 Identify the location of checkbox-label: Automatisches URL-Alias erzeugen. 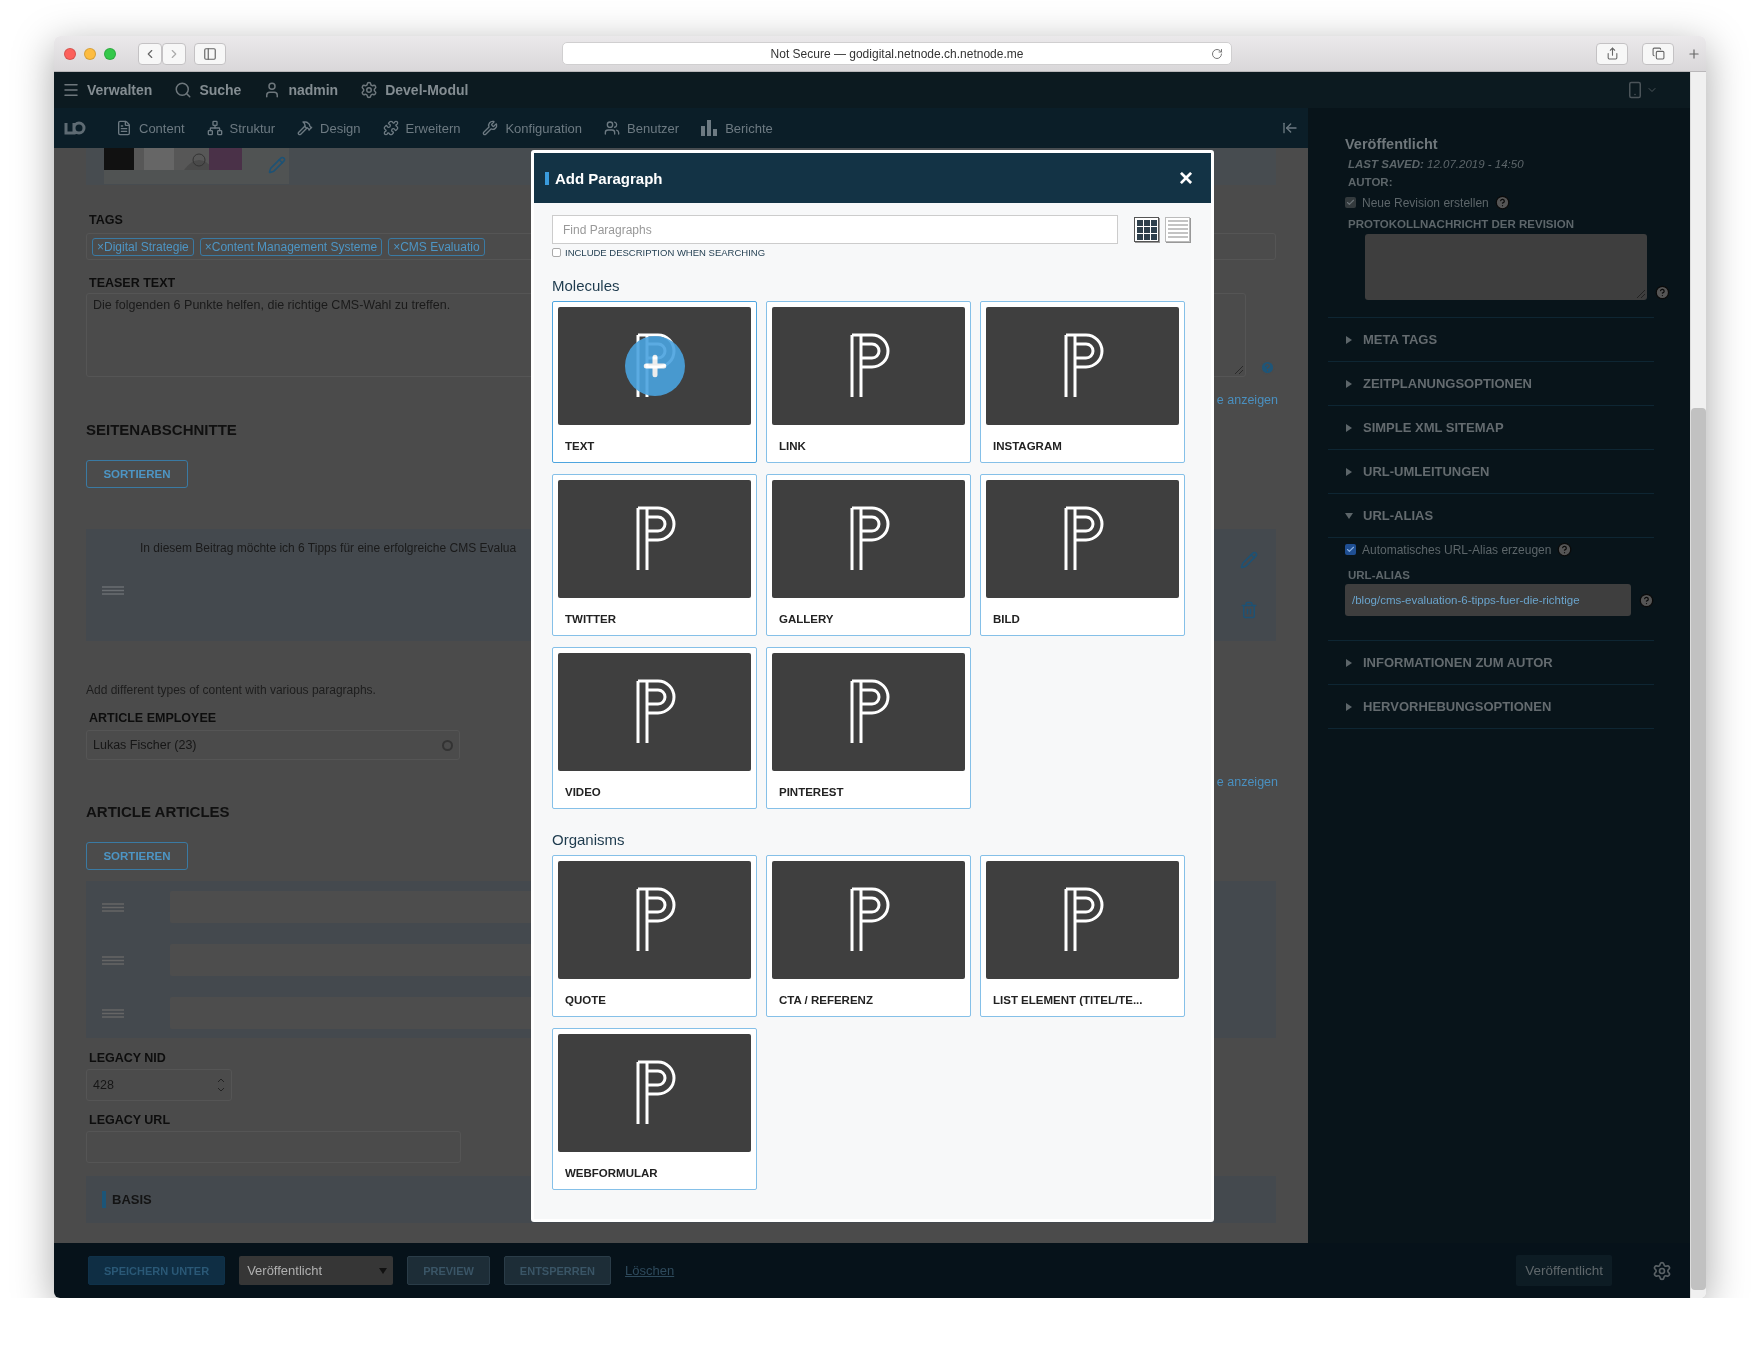
(1457, 549).